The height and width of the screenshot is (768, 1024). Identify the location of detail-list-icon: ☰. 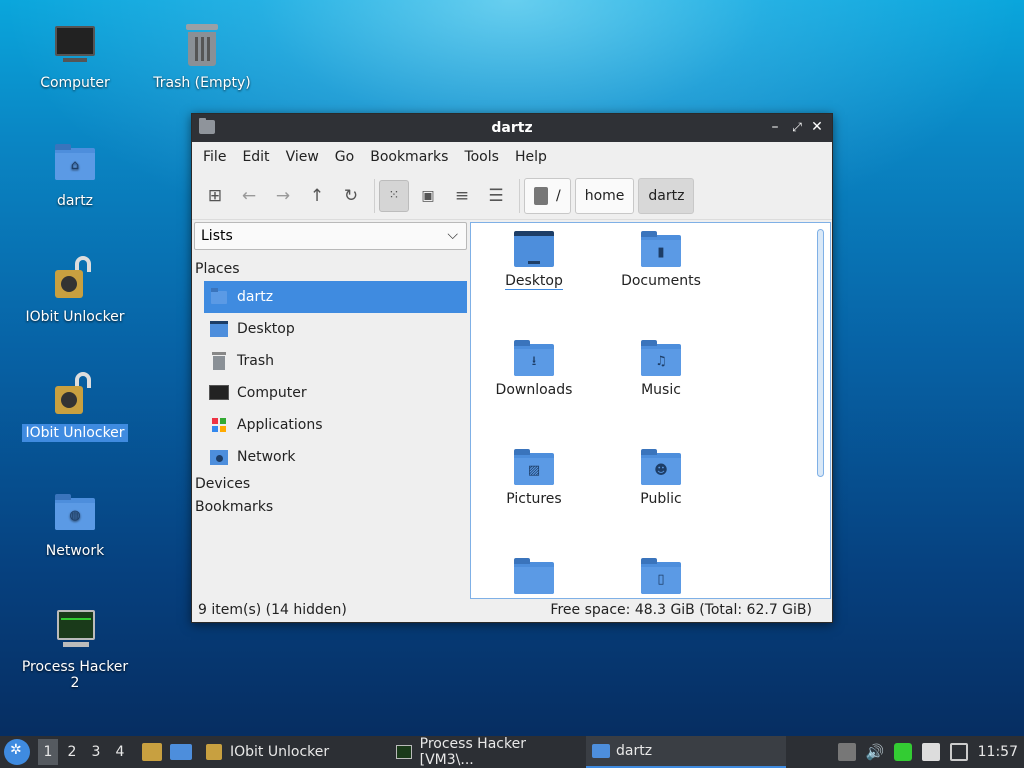
(496, 195).